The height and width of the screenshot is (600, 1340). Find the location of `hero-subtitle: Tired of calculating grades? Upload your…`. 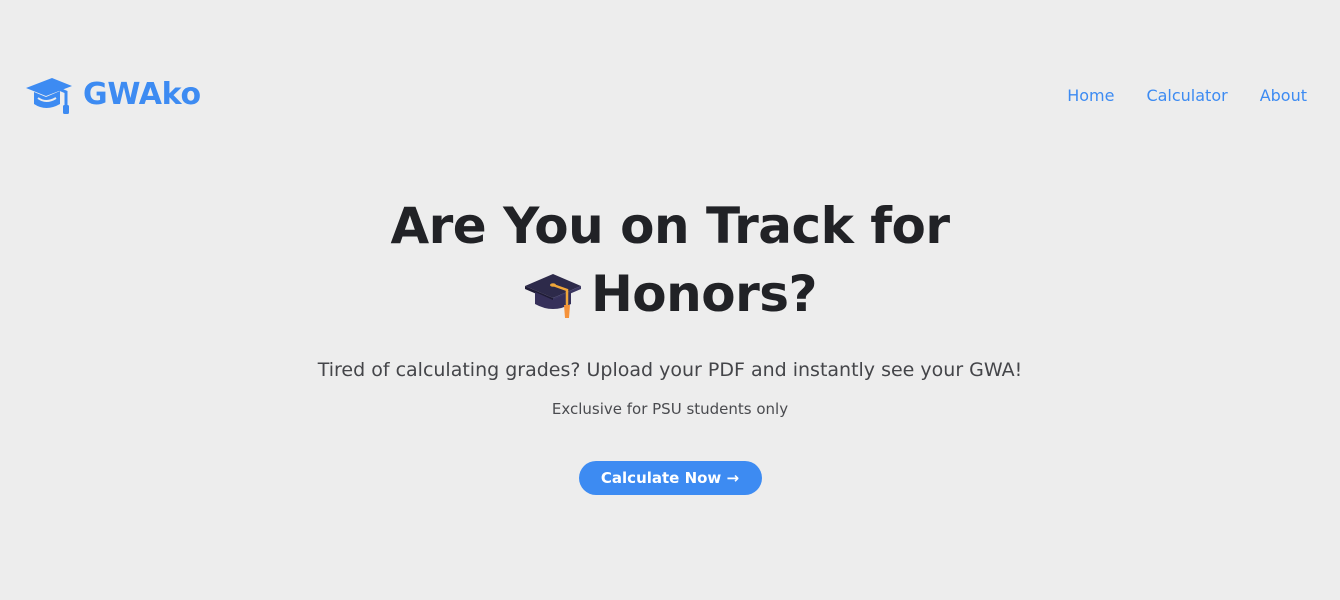

hero-subtitle: Tired of calculating grades? Upload your… is located at coordinates (670, 370).